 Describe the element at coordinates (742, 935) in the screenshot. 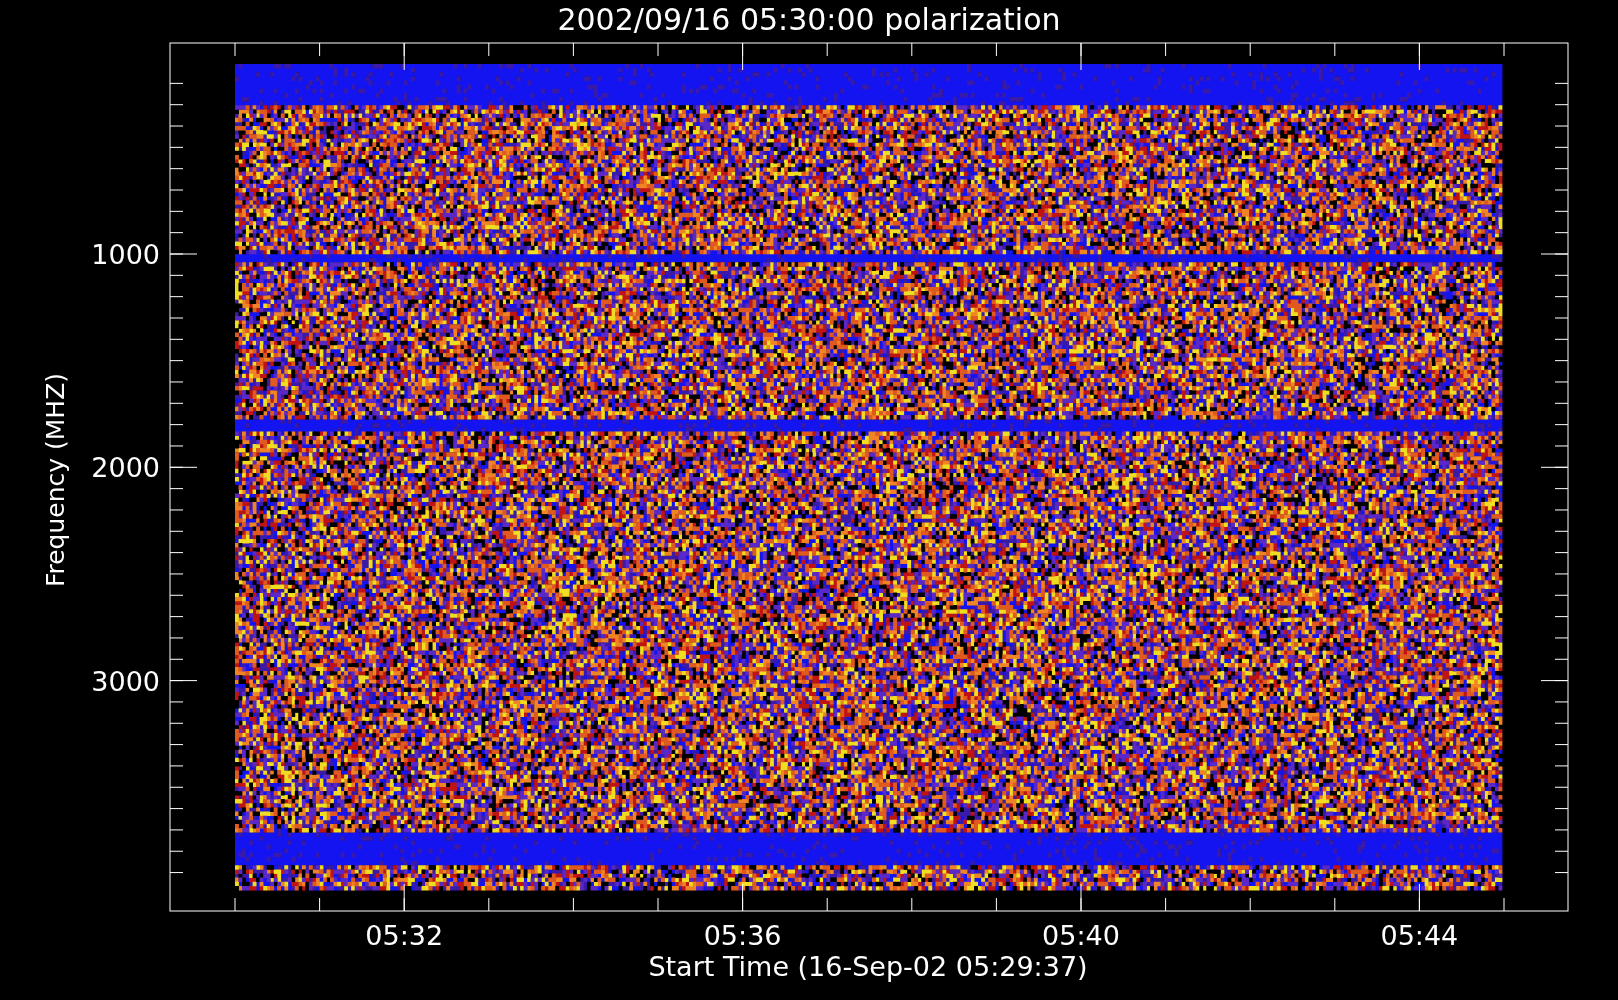

I see `x-tick-label: 05:36` at that location.